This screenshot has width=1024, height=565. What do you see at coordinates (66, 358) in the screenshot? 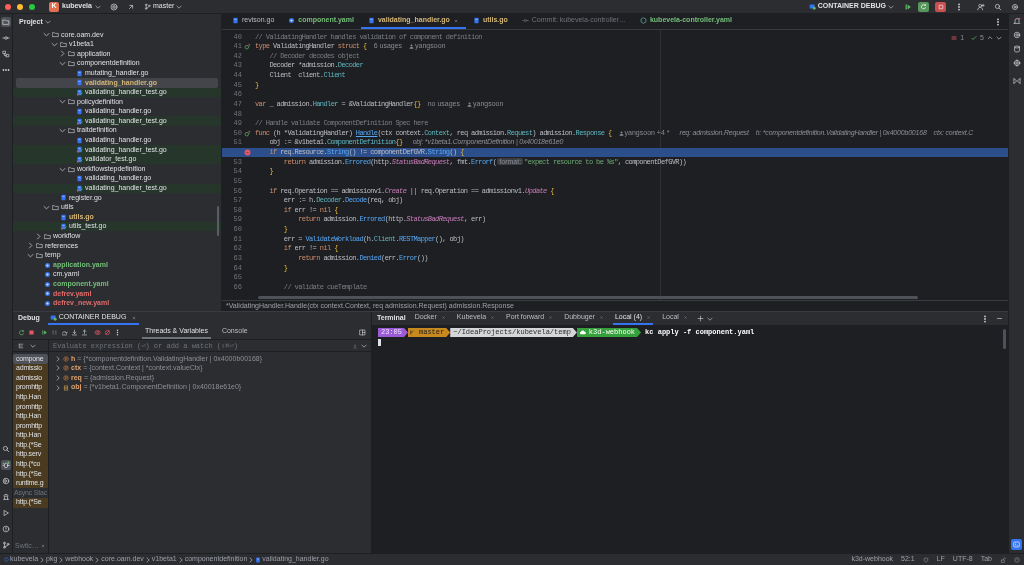
I see `circle-p-icon` at bounding box center [66, 358].